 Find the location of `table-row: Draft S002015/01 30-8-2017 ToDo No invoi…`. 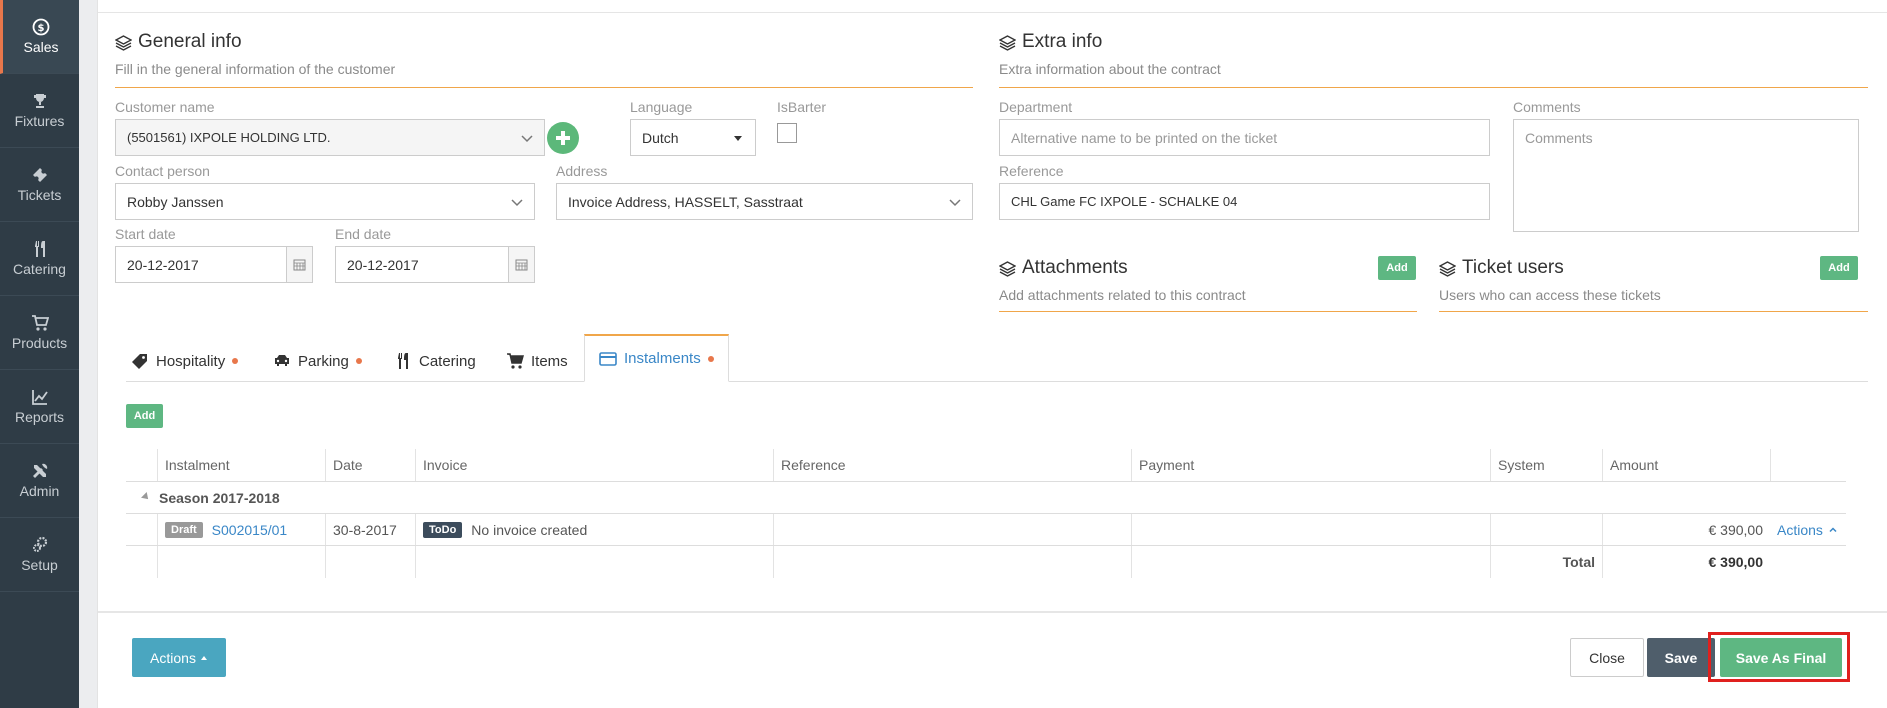

table-row: Draft S002015/01 30-8-2017 ToDo No invoi… is located at coordinates (986, 530).